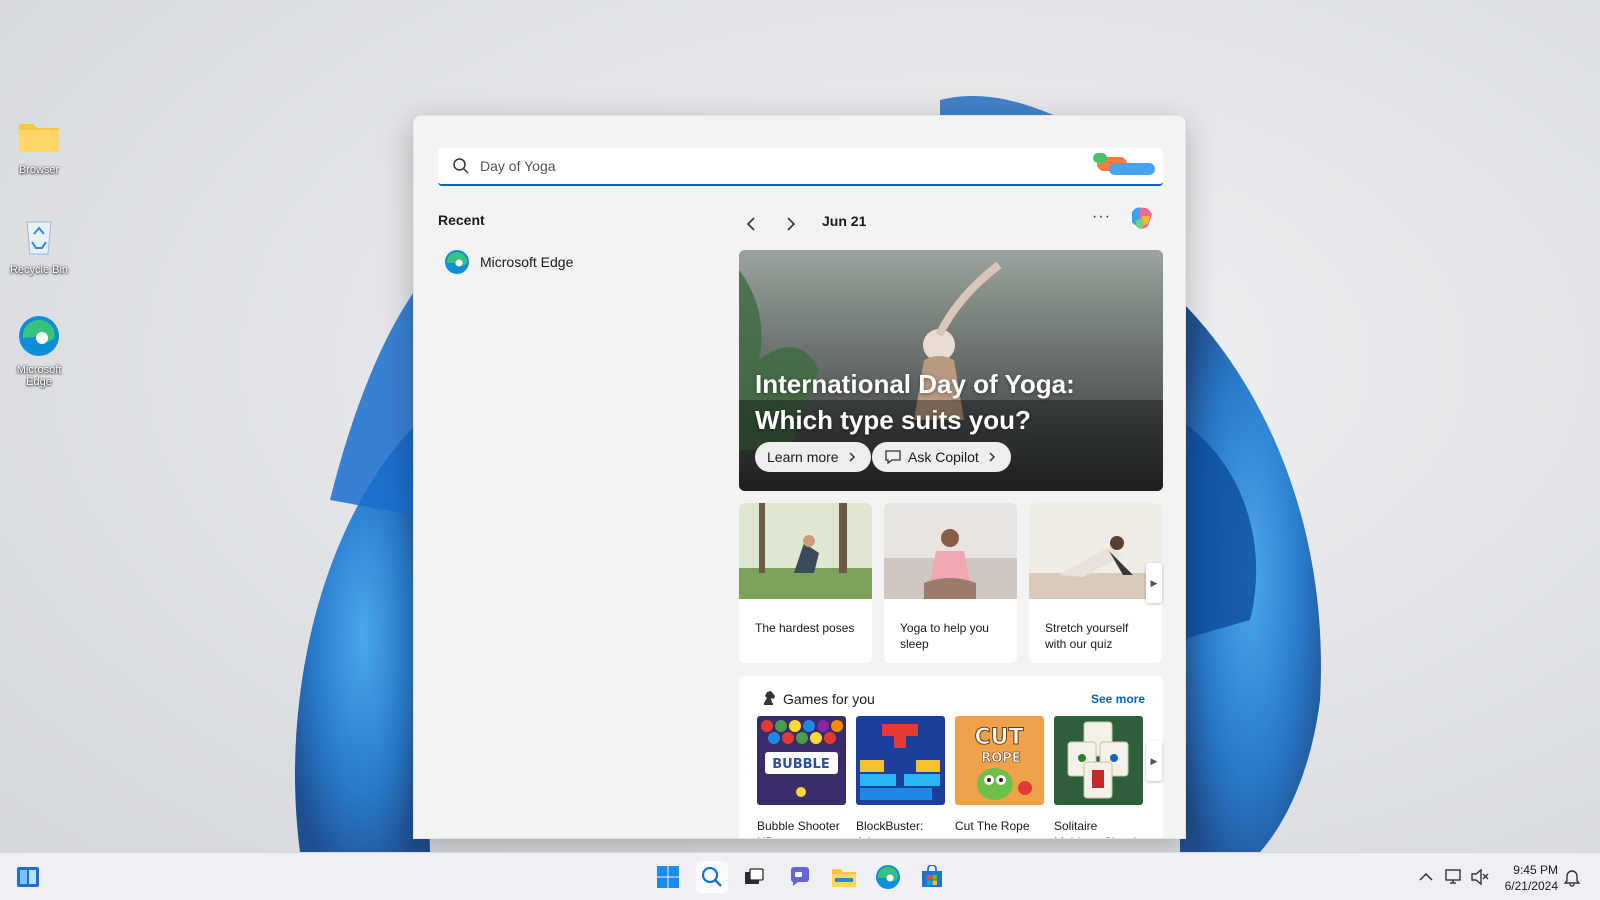 This screenshot has height=900, width=1600. What do you see at coordinates (39, 376) in the screenshot?
I see `desktop-icon-label: Microsoft Edge` at bounding box center [39, 376].